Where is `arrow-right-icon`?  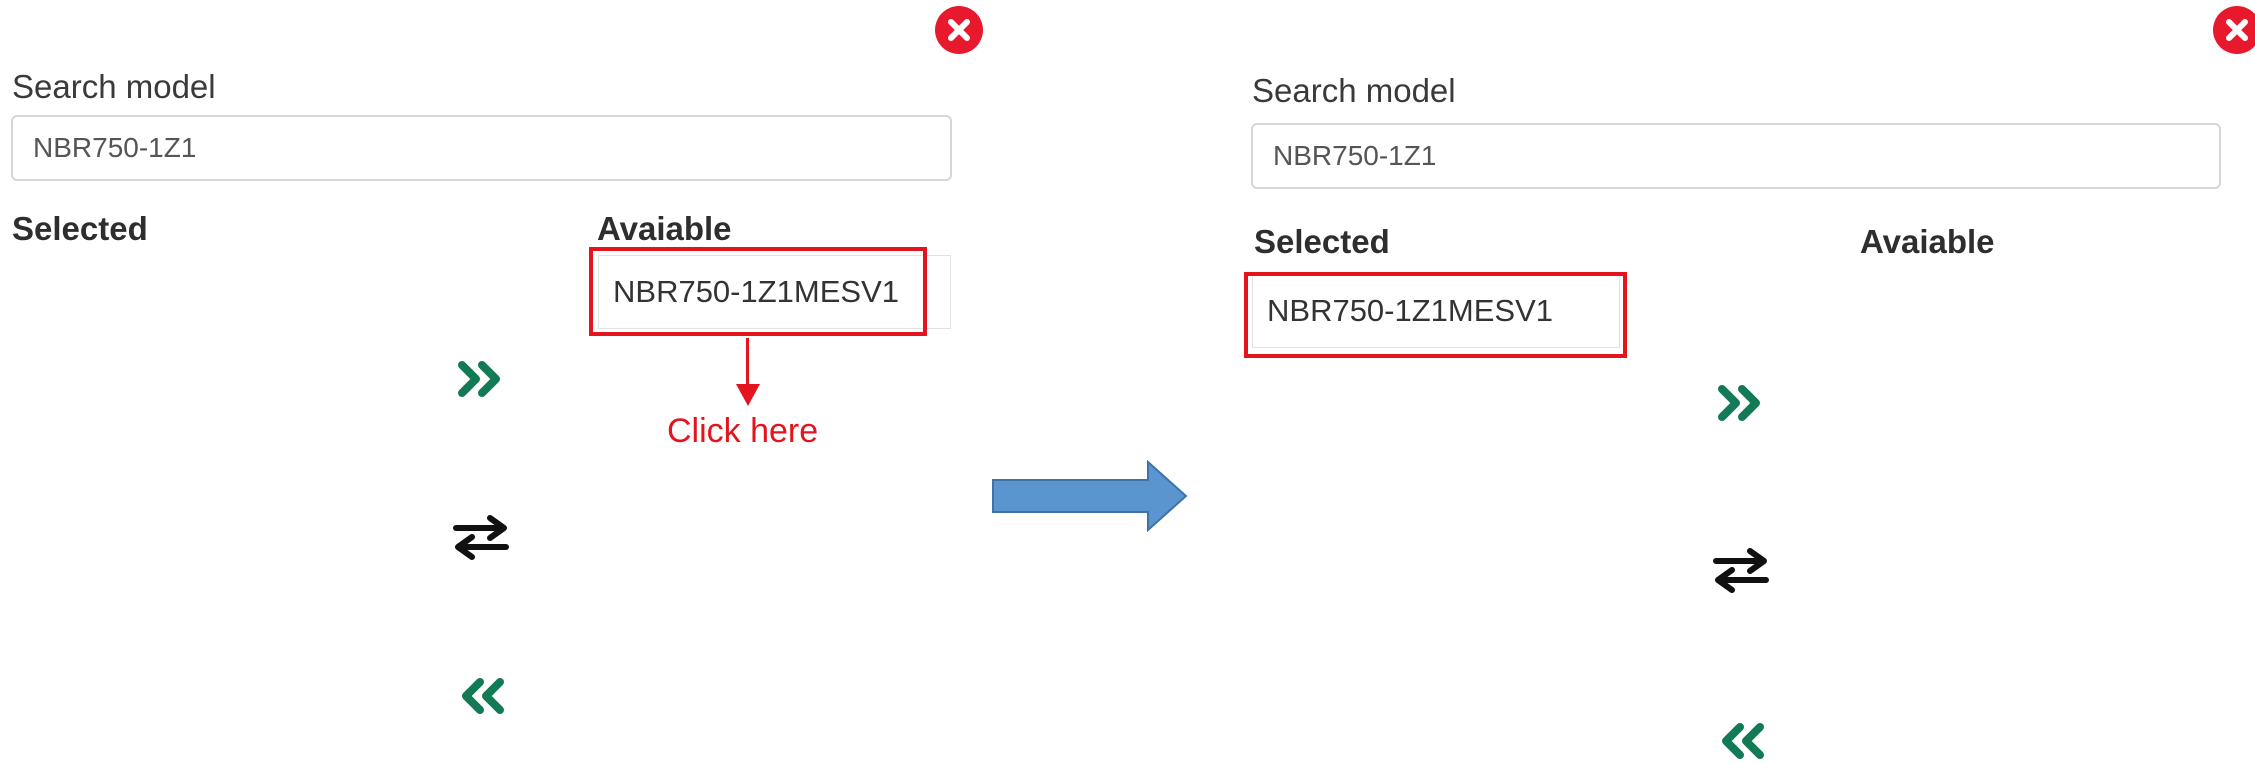 arrow-right-icon is located at coordinates (1090, 496).